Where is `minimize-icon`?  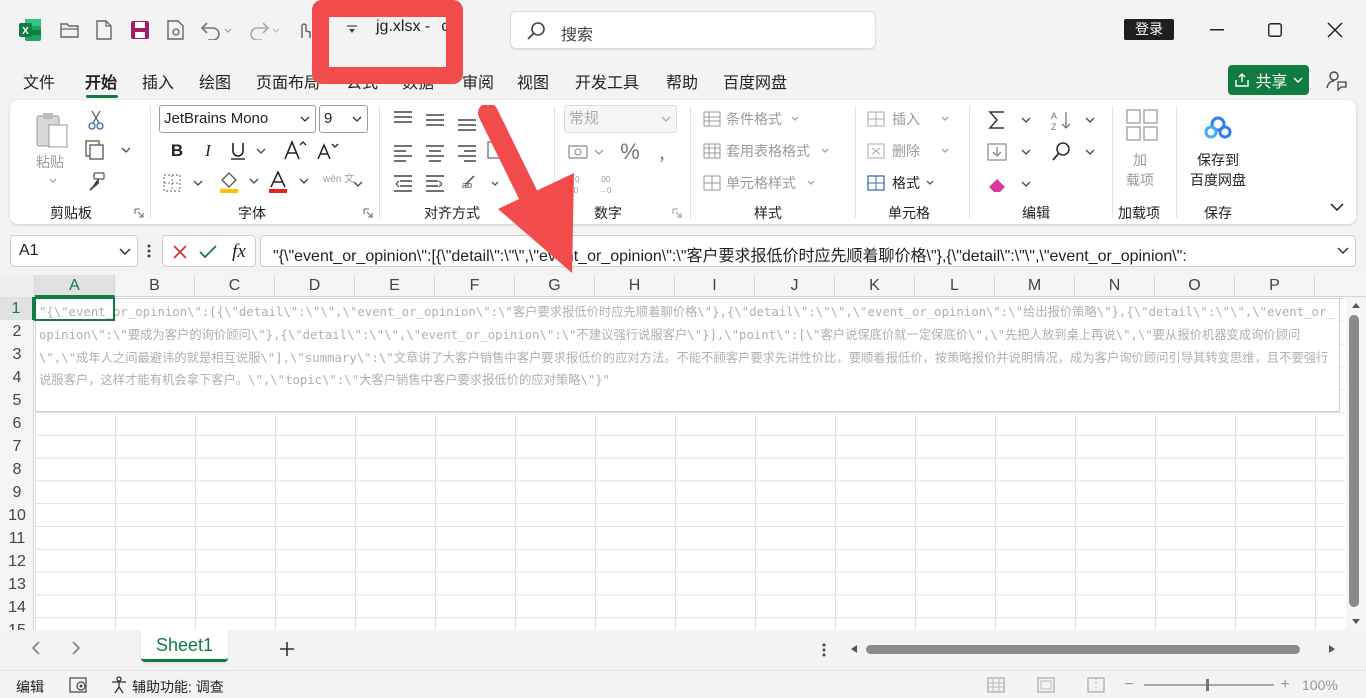
minimize-icon is located at coordinates (1217, 30).